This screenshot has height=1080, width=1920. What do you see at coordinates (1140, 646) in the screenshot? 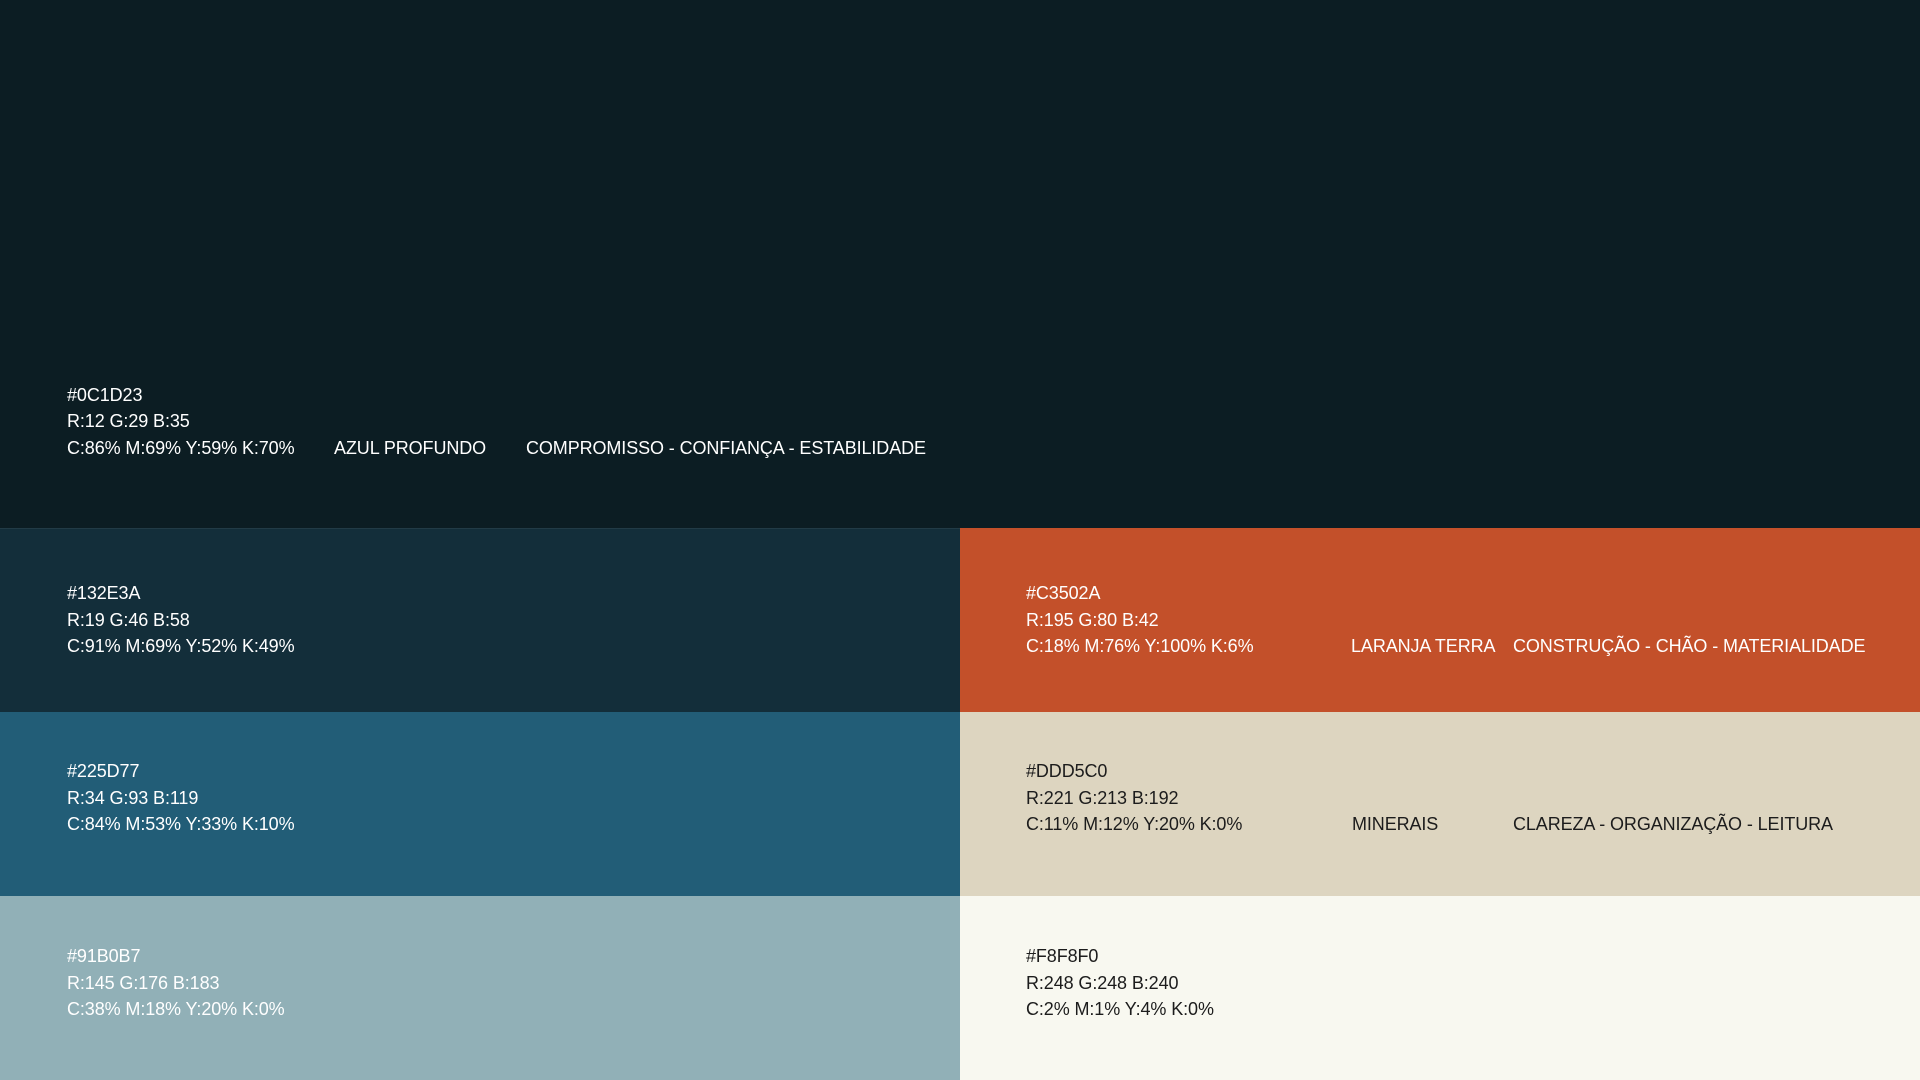
I see `swatch-cmyk-values: C:18% M:76% Y:100% K:6%` at bounding box center [1140, 646].